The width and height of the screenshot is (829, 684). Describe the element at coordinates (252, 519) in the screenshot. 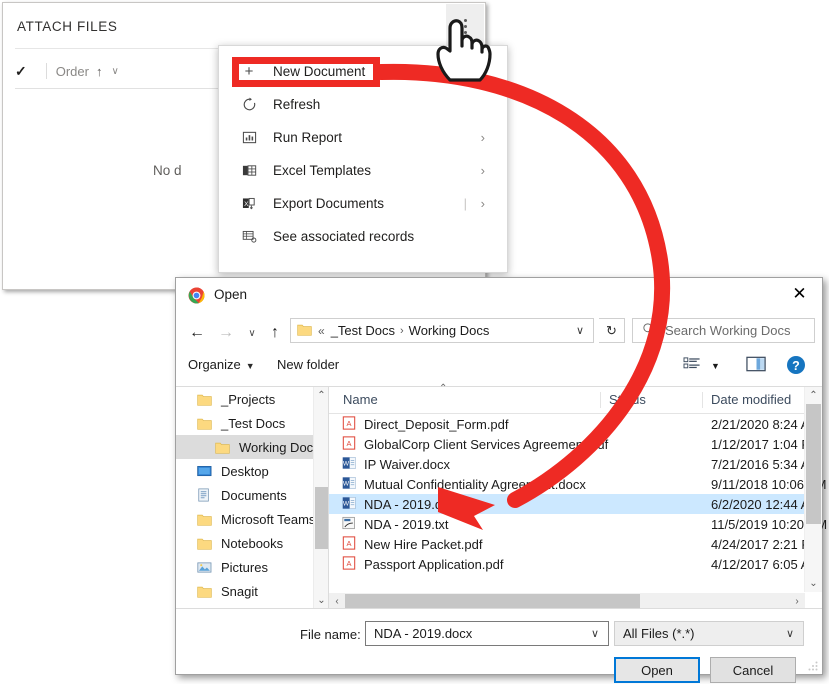

I see `nav-item-microsoft-teams: Microsoft Teams` at that location.